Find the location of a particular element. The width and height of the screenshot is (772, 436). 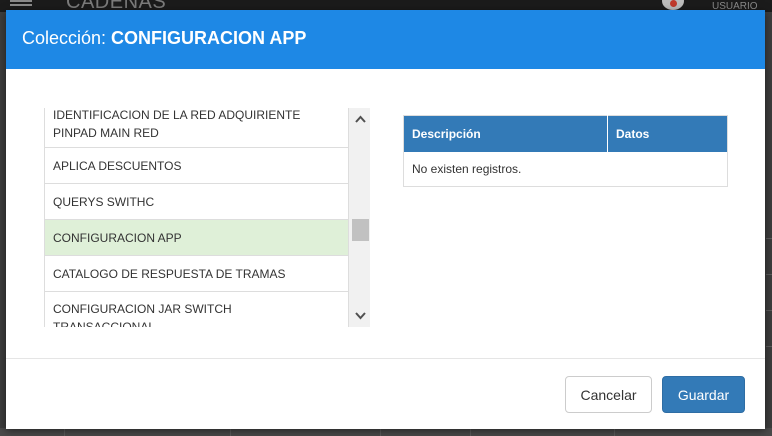

column-header-datos: Datos is located at coordinates (667, 133).